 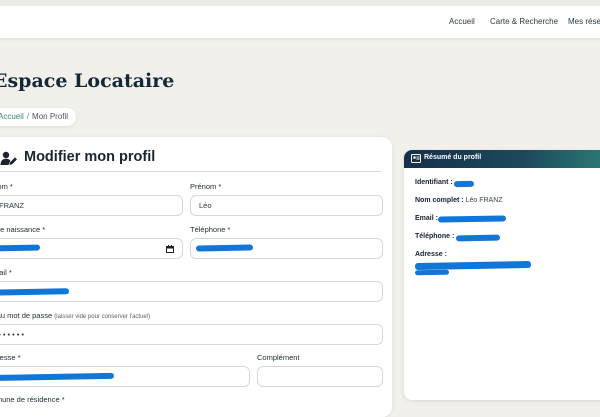 I want to click on summary-header: Résumé du profil, so click(x=502, y=159).